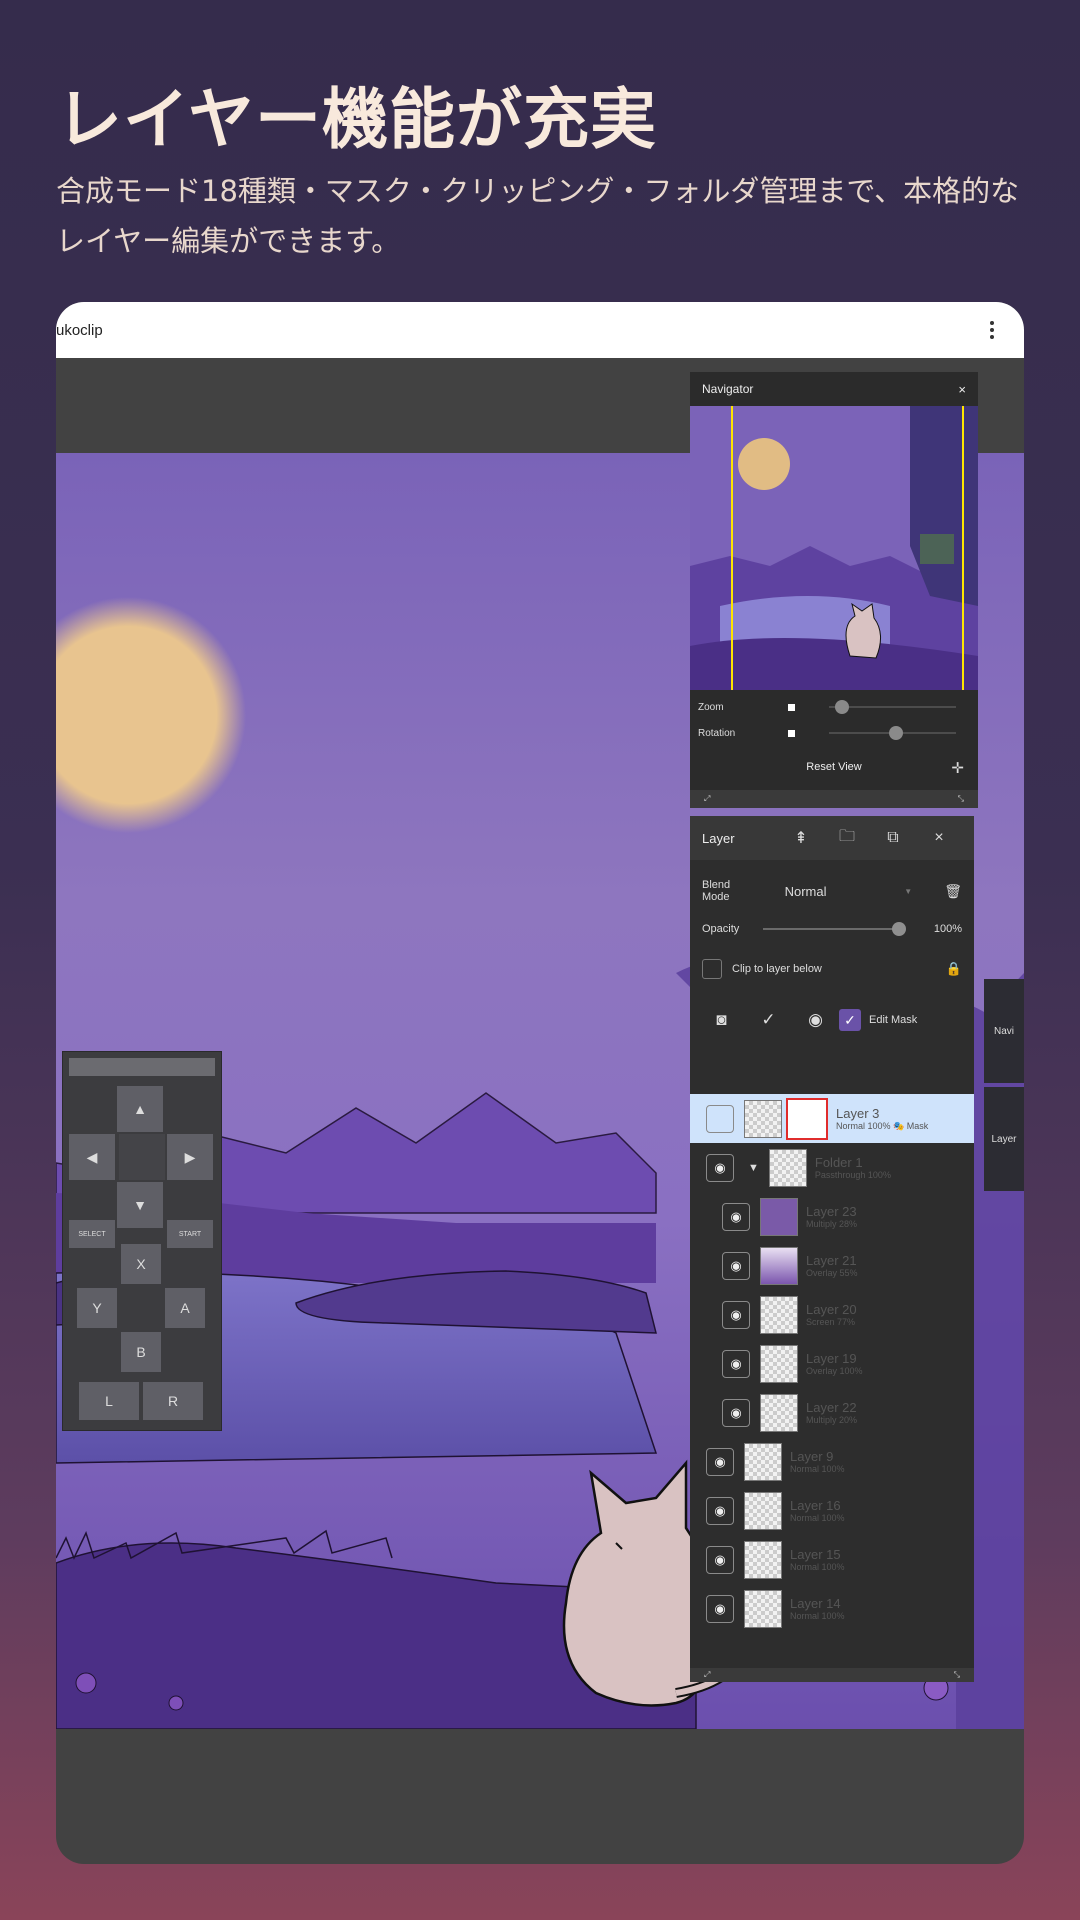 This screenshot has height=1920, width=1080. What do you see at coordinates (832, 1265) in the screenshot?
I see `layer-row: ◉ Layer 21 Overlay 55%` at bounding box center [832, 1265].